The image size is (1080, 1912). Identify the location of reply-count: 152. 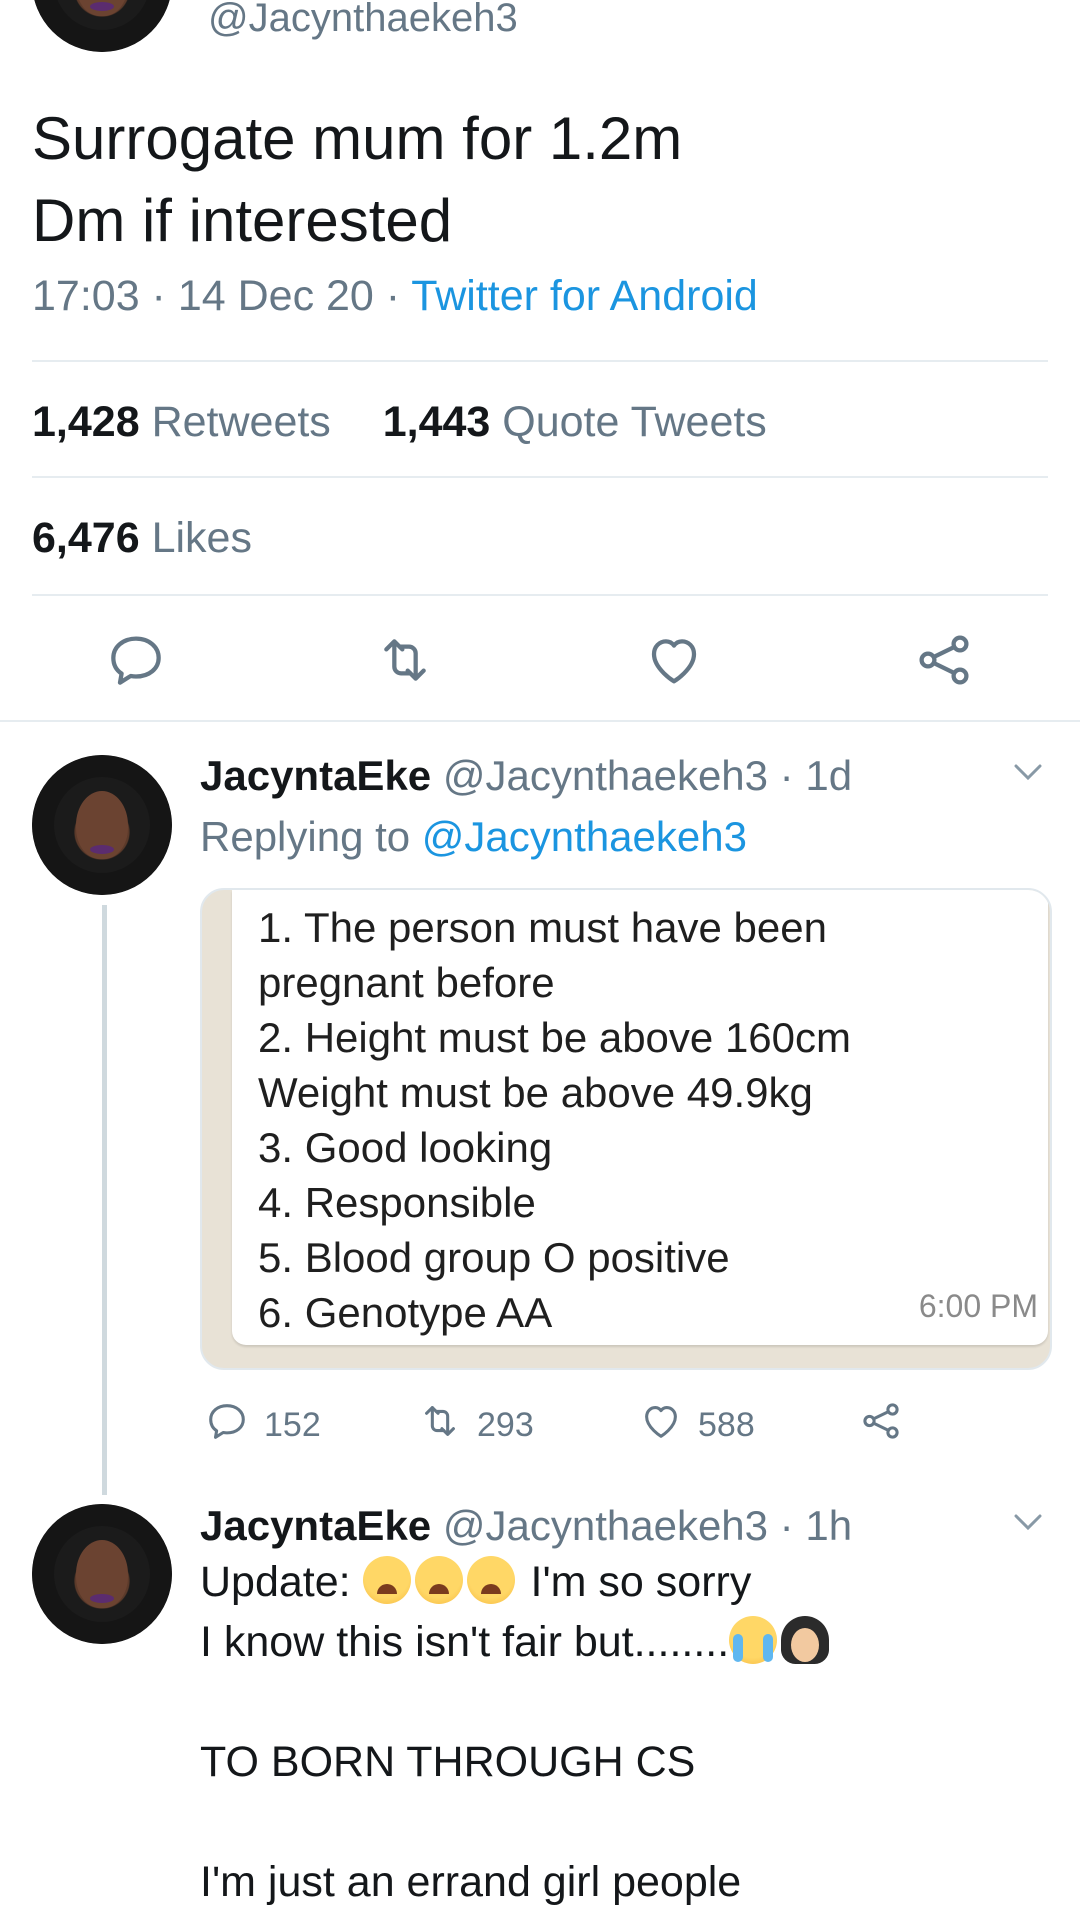
(292, 1425).